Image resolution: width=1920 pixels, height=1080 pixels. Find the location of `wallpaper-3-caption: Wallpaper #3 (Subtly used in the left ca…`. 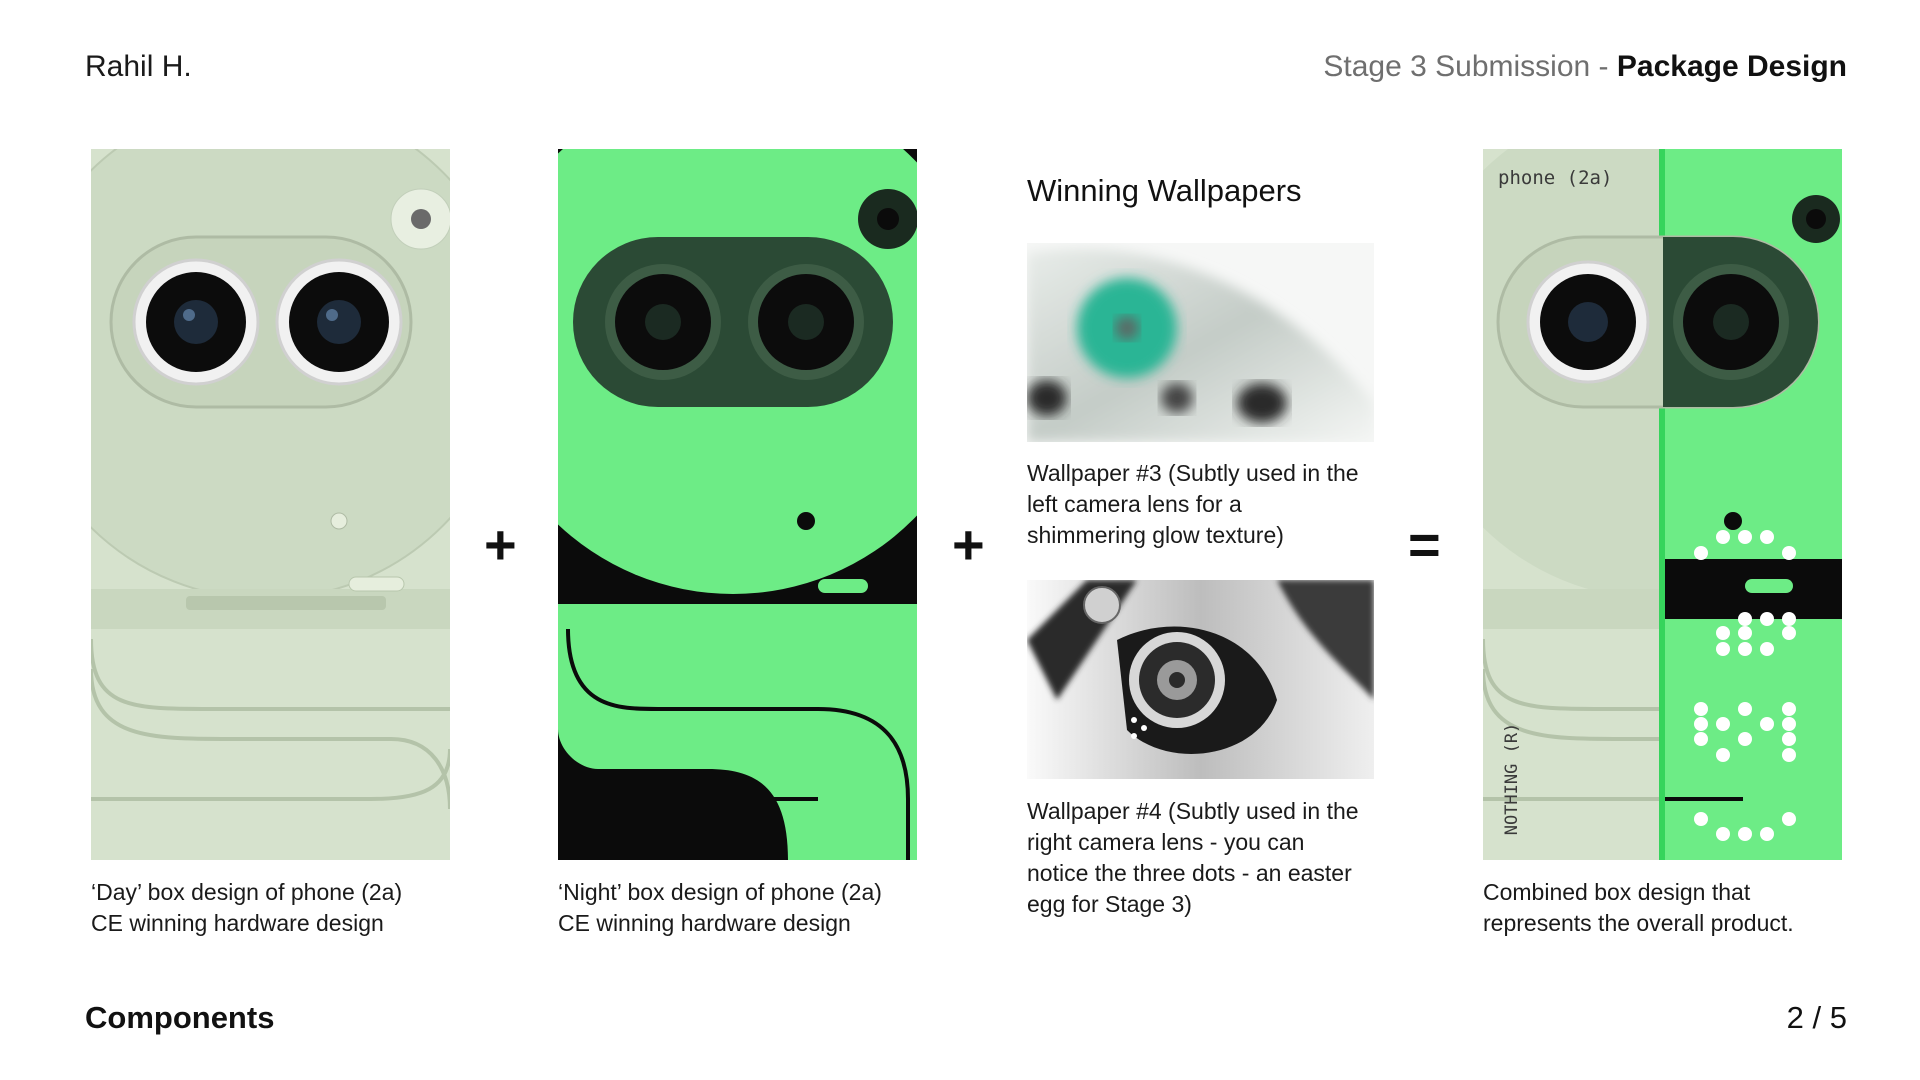

wallpaper-3-caption: Wallpaper #3 (Subtly used in the left ca… is located at coordinates (1193, 504).